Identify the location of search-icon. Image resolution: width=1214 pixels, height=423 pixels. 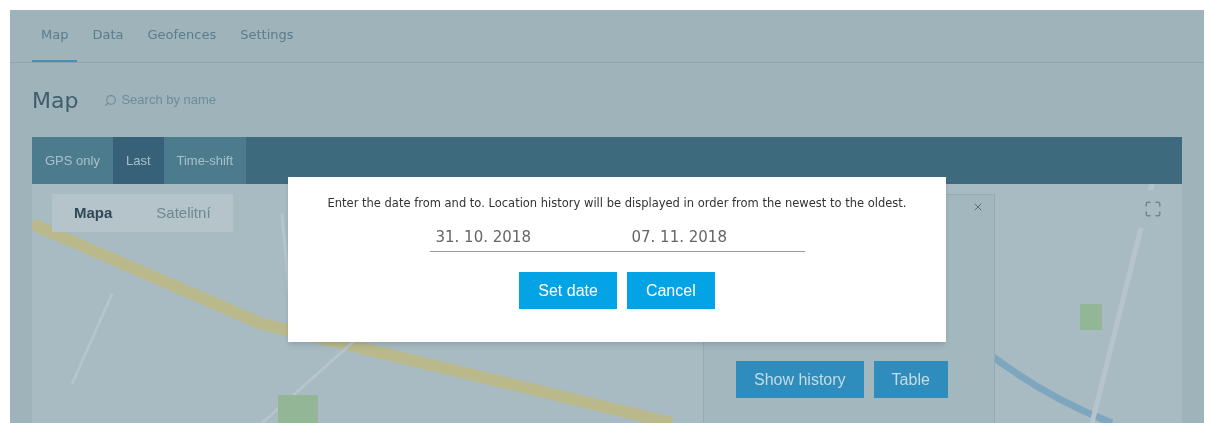
(111, 100).